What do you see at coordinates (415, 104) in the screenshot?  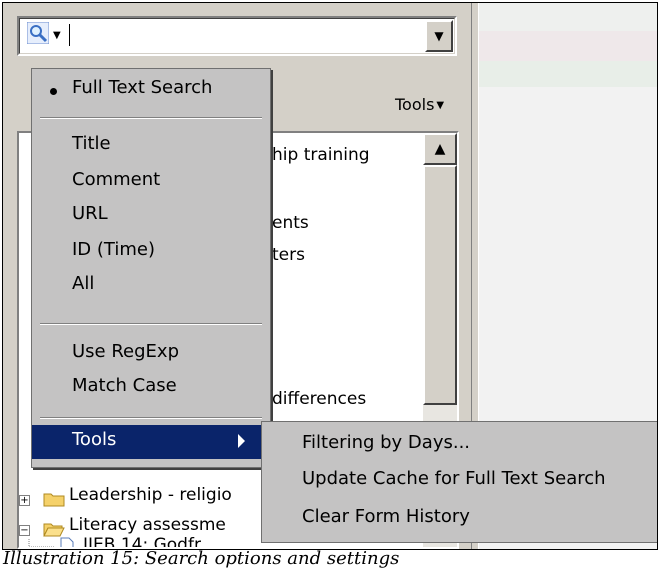 I see `tools-label: Tools` at bounding box center [415, 104].